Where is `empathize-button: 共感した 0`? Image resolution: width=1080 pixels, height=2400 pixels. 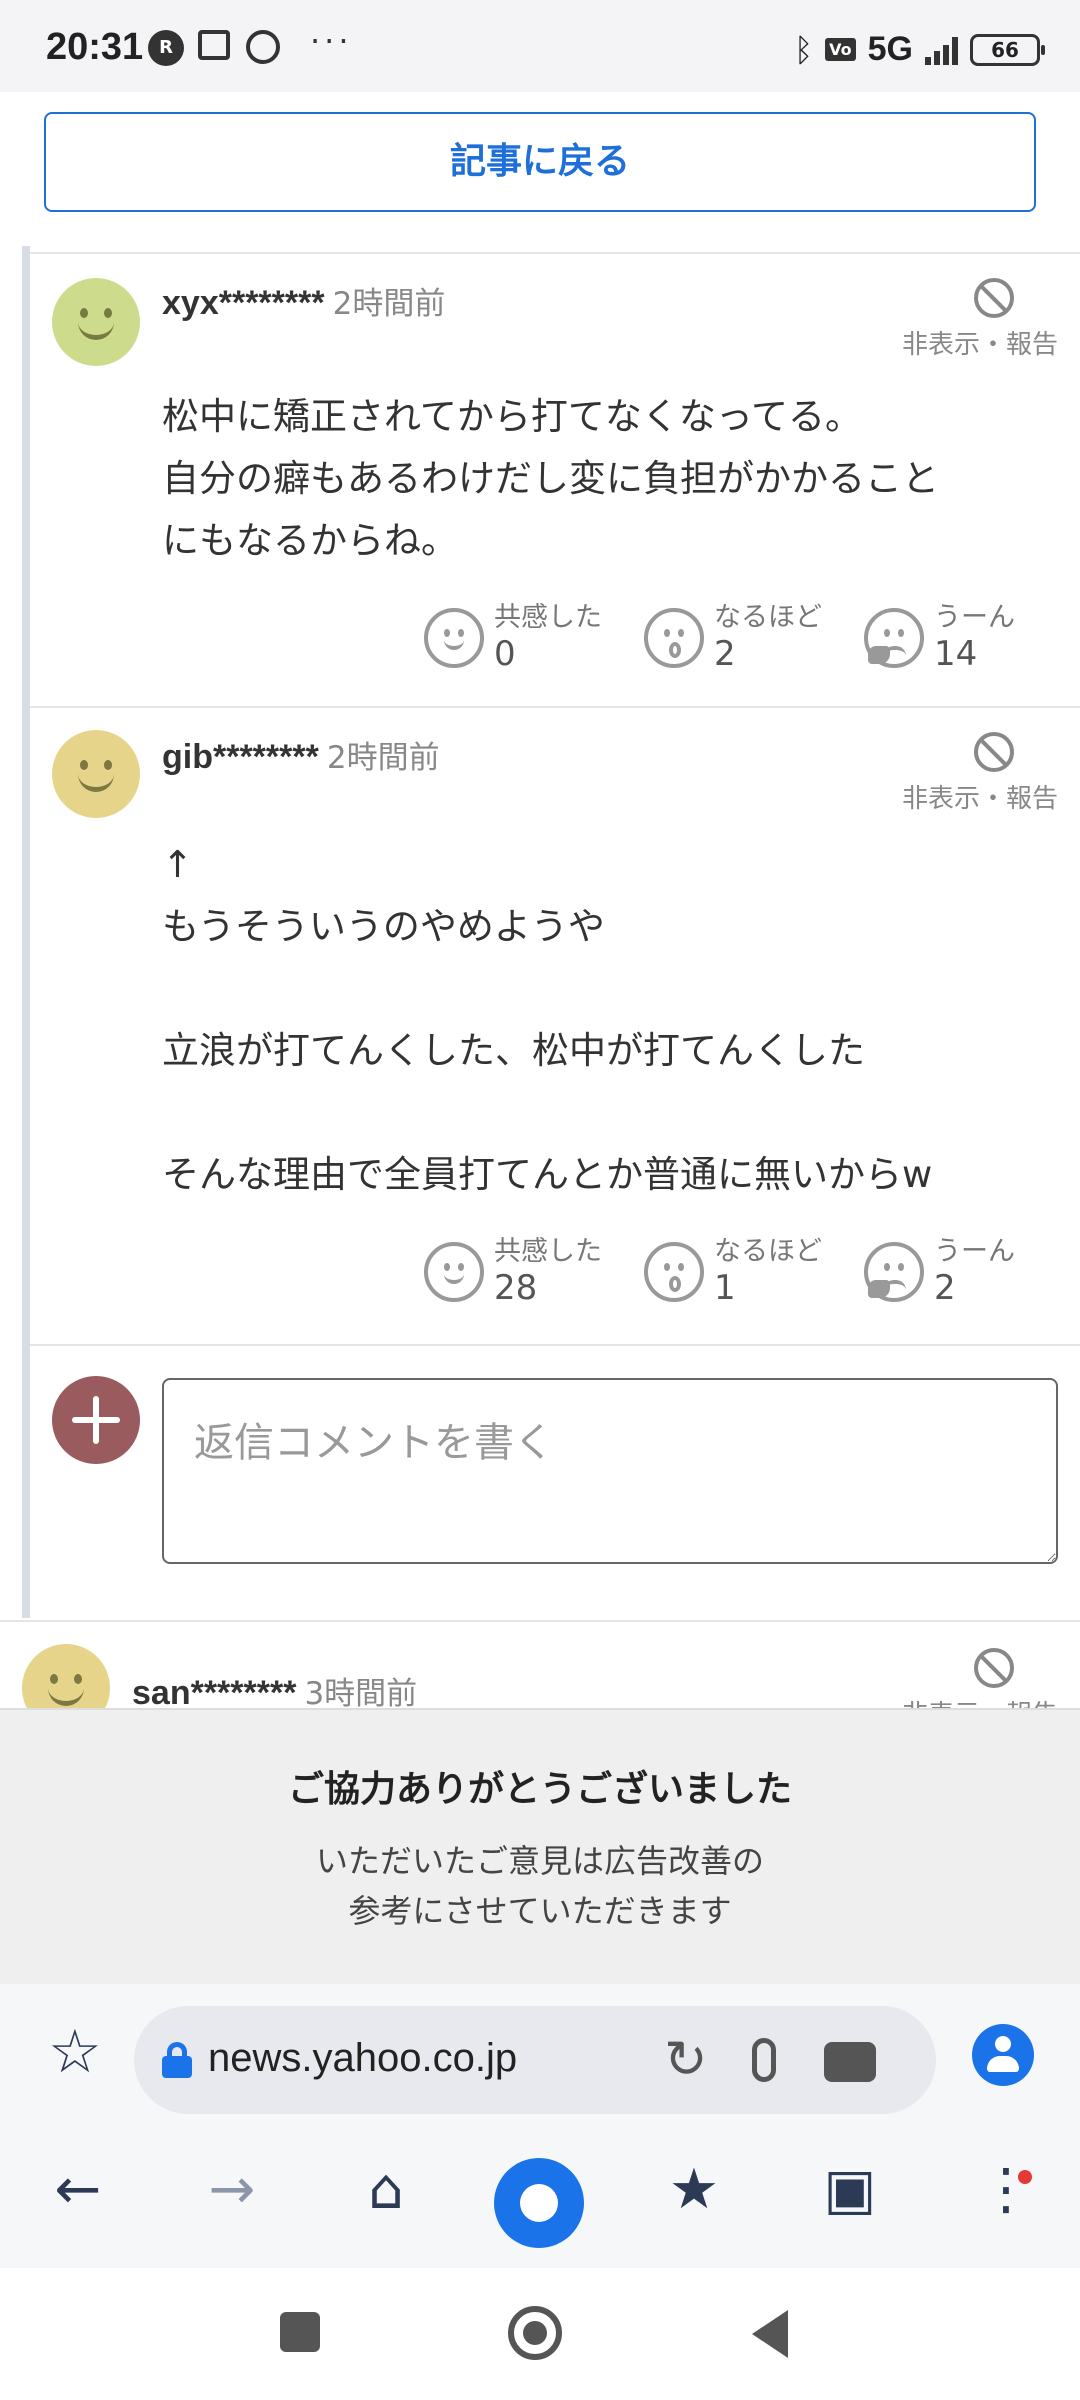 empathize-button: 共感した 0 is located at coordinates (520, 638).